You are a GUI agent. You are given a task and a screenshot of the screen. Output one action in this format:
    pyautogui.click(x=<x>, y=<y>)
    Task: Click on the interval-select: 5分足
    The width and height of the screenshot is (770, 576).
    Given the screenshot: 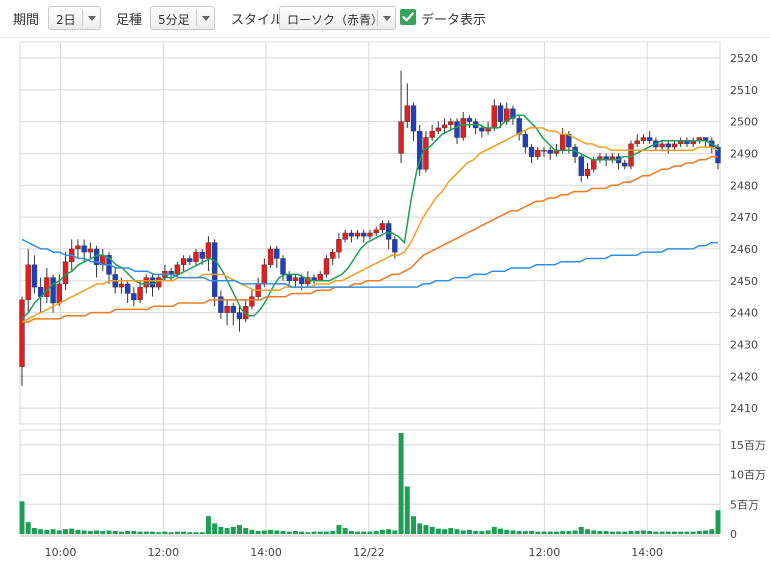 What is the action you would take?
    pyautogui.click(x=182, y=18)
    